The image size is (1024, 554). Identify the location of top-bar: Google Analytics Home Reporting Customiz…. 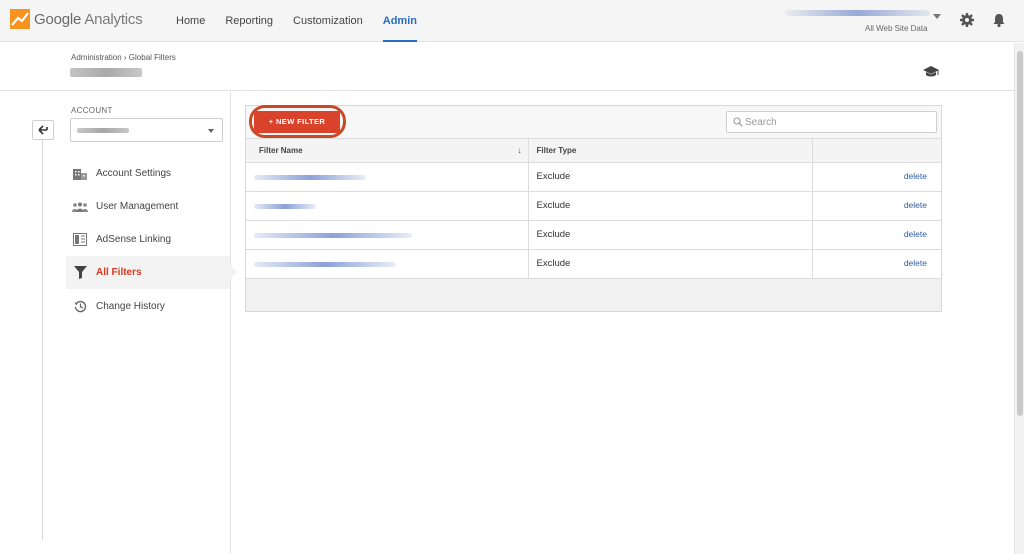
(512, 21).